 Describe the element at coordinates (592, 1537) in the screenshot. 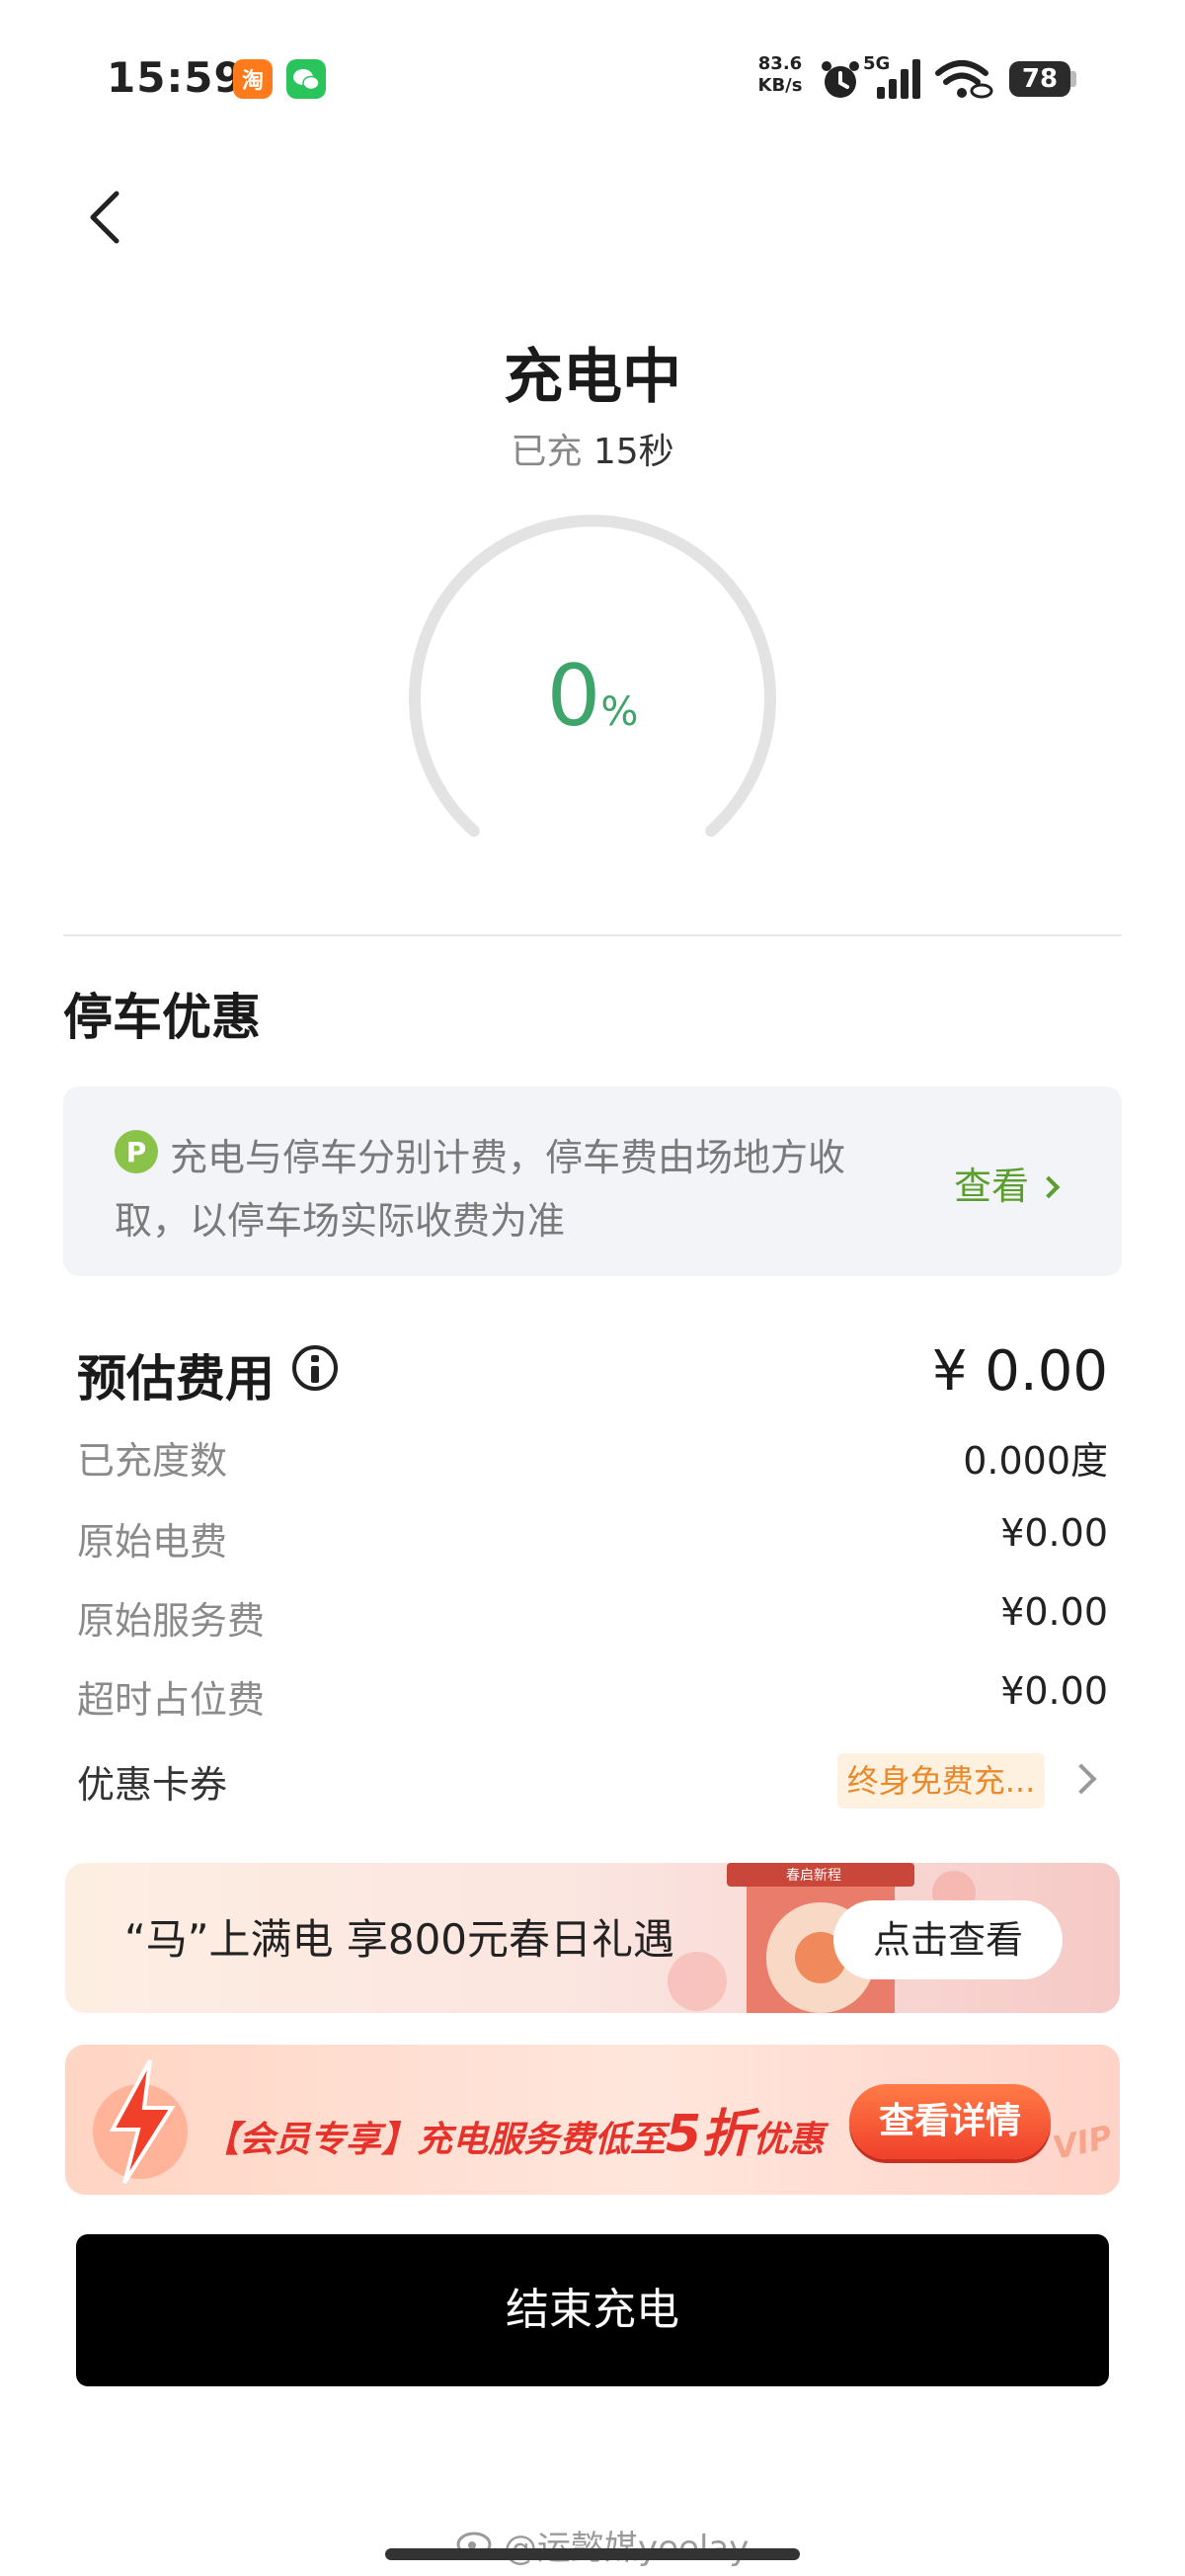

I see `fee-row-electricity: 原始电费 ¥0.00` at that location.